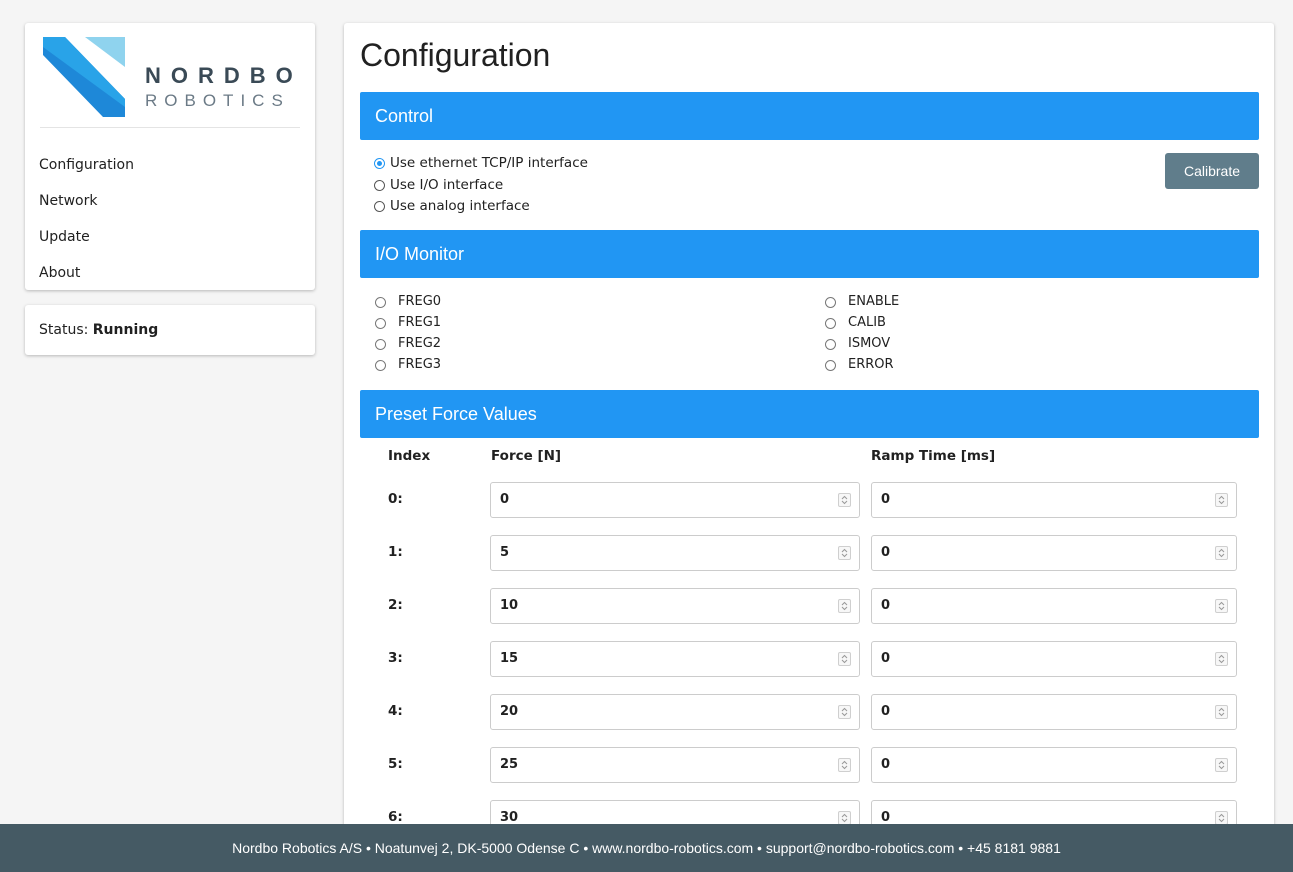 The image size is (1293, 872). I want to click on calibrate-button: Calibrate, so click(1212, 171).